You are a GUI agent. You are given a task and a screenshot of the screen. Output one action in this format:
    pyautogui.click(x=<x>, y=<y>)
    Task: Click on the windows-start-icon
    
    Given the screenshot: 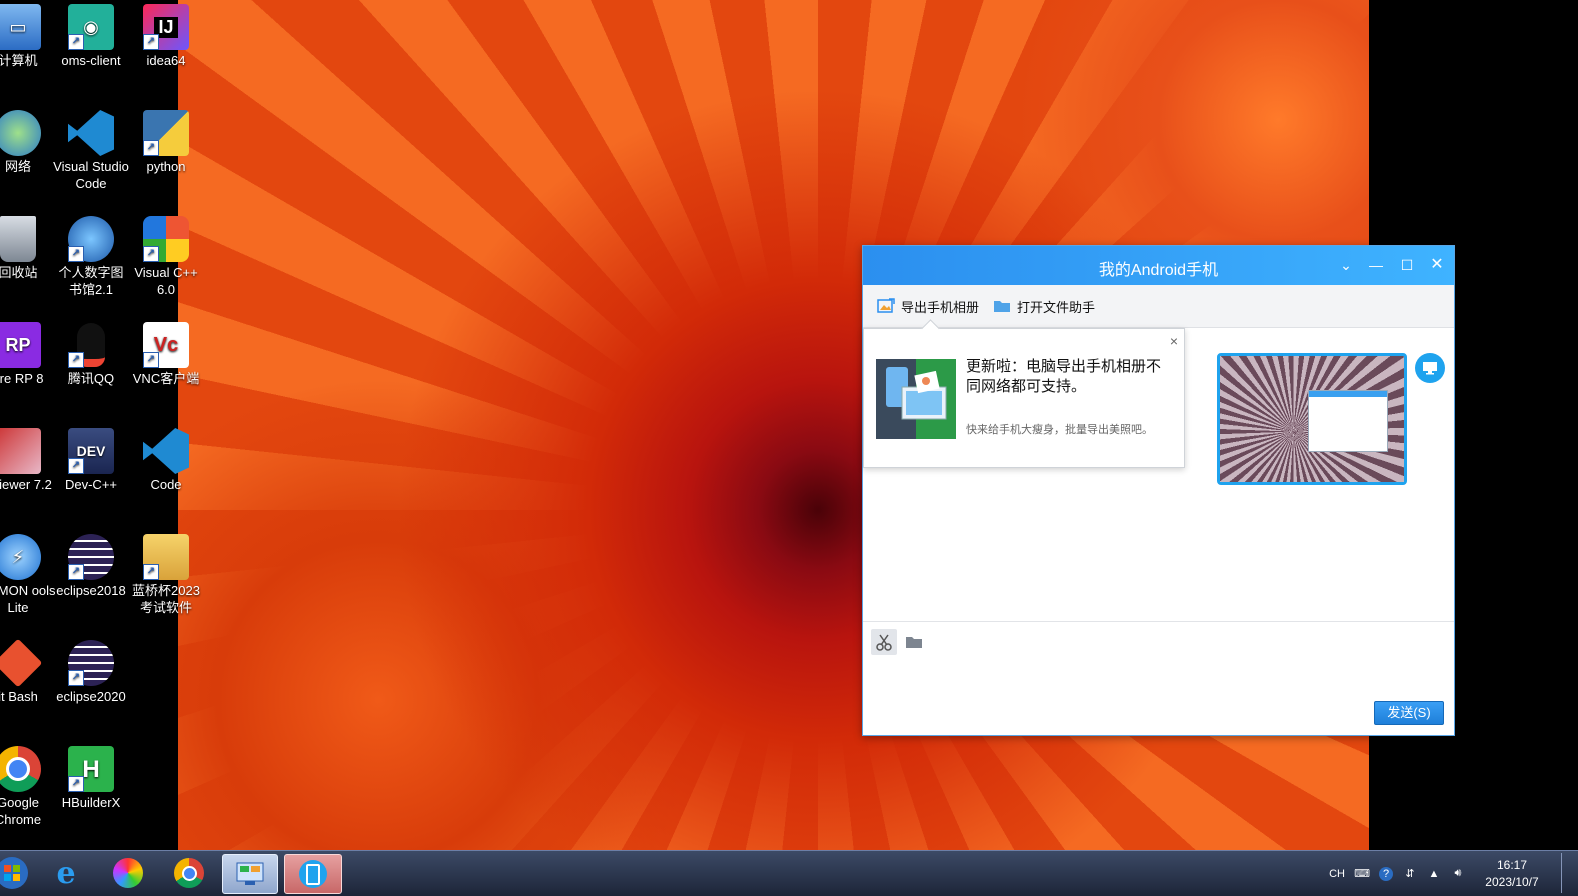 What is the action you would take?
    pyautogui.click(x=14, y=873)
    